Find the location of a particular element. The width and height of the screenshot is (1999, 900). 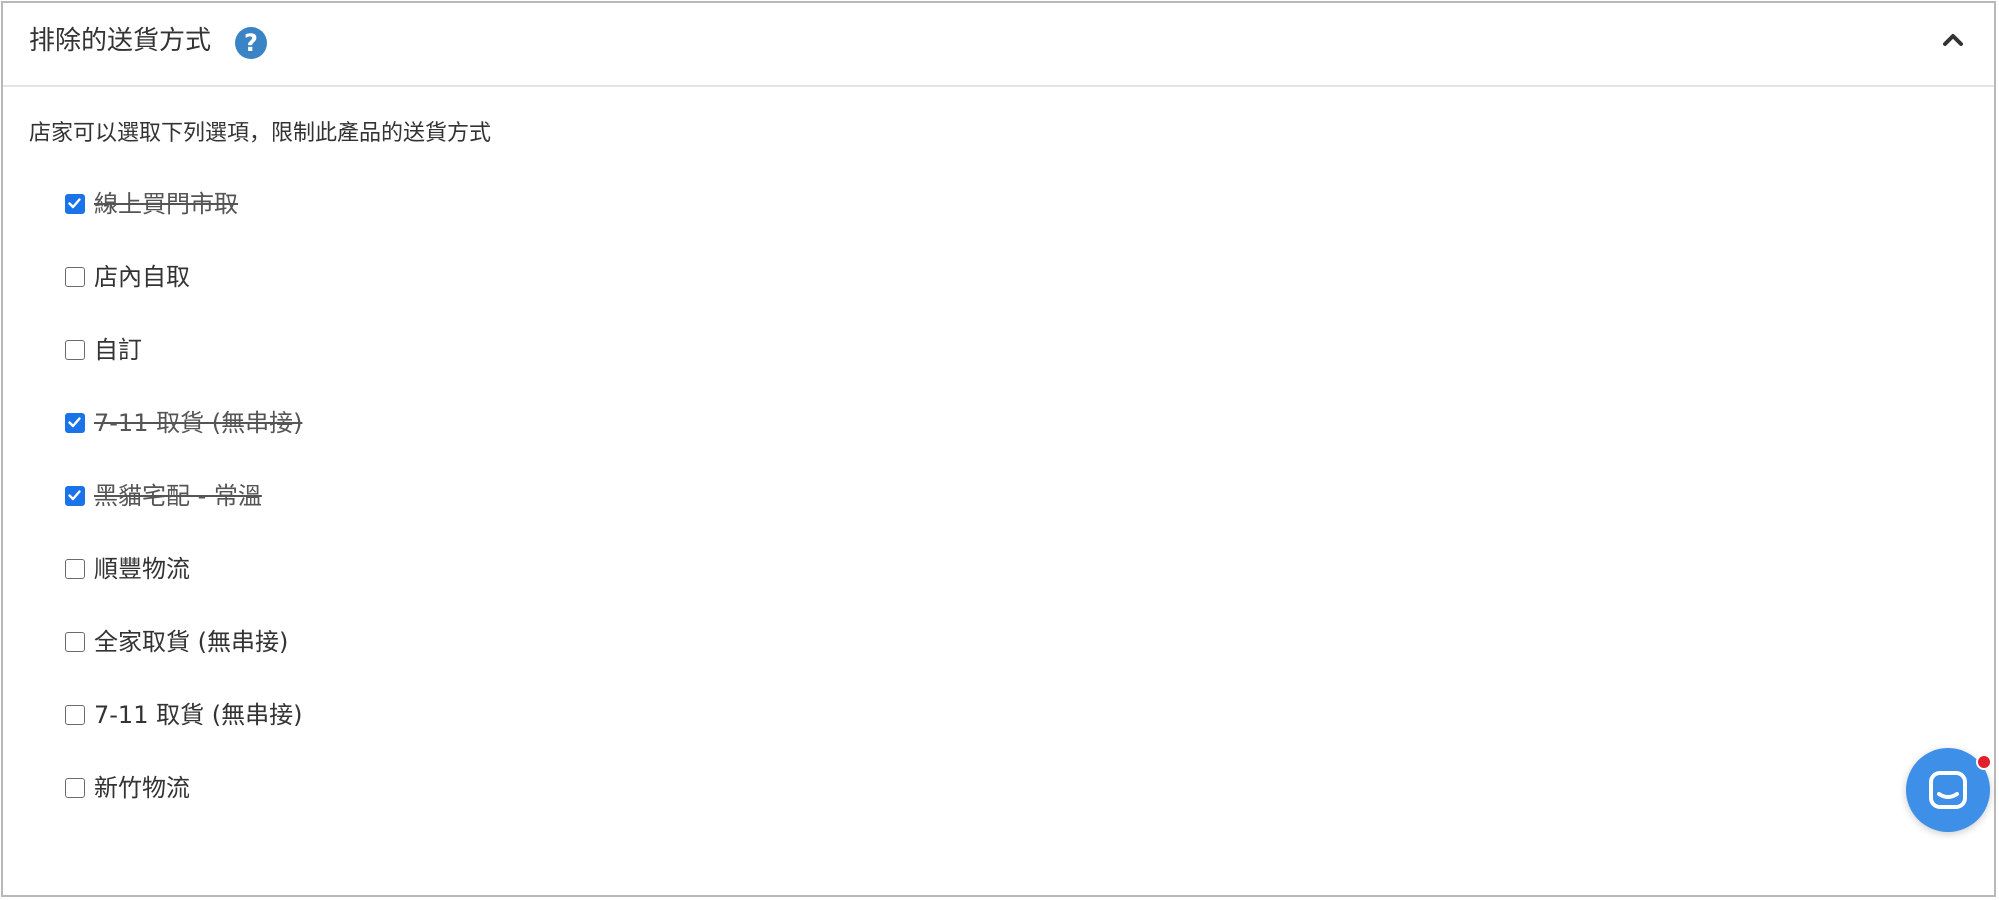

shipping-option-label: 新竹物流 is located at coordinates (142, 788).